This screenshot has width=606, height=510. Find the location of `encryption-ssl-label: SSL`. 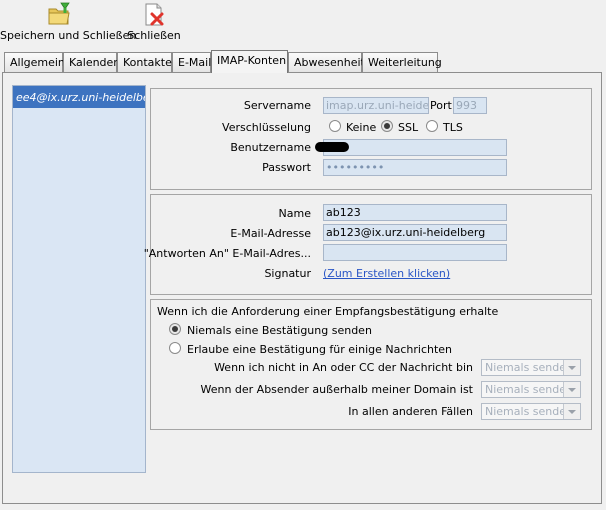

encryption-ssl-label: SSL is located at coordinates (408, 127).